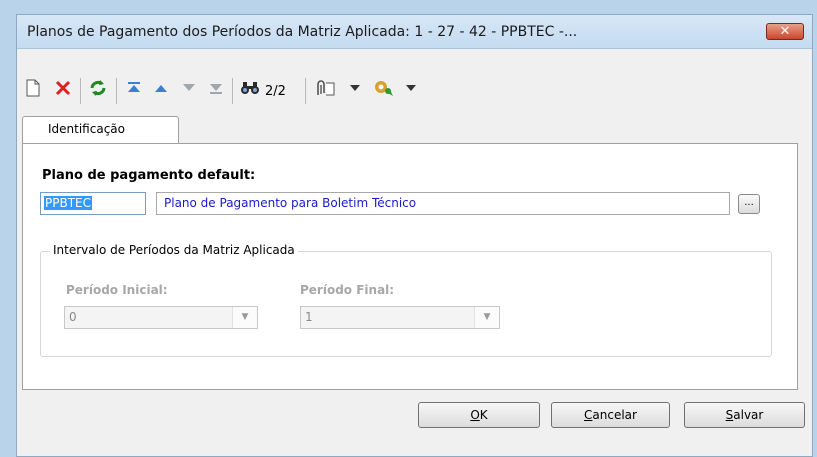 Image resolution: width=817 pixels, height=457 pixels. I want to click on next-record-icon, so click(189, 88).